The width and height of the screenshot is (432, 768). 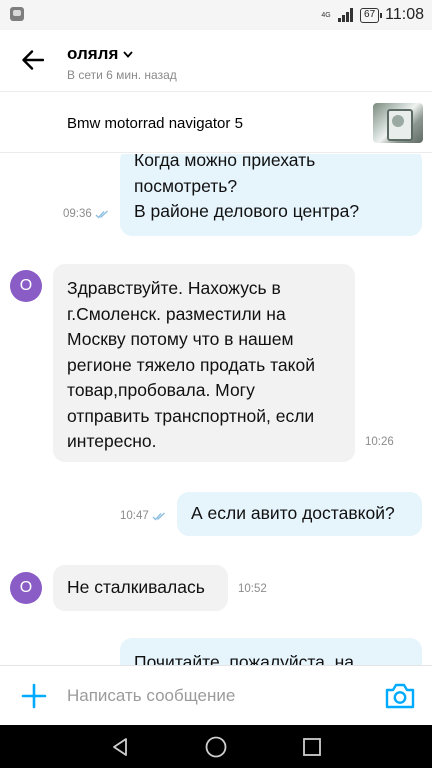 What do you see at coordinates (293, 513) in the screenshot?
I see `message-line: А если авито доставкой?` at bounding box center [293, 513].